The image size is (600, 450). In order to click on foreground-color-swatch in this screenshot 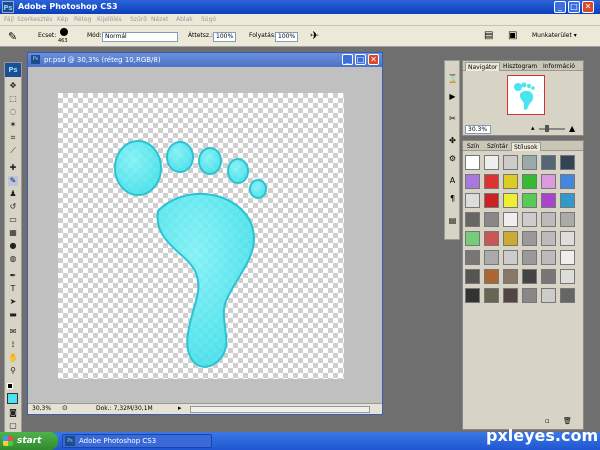, I will do `click(12, 398)`.